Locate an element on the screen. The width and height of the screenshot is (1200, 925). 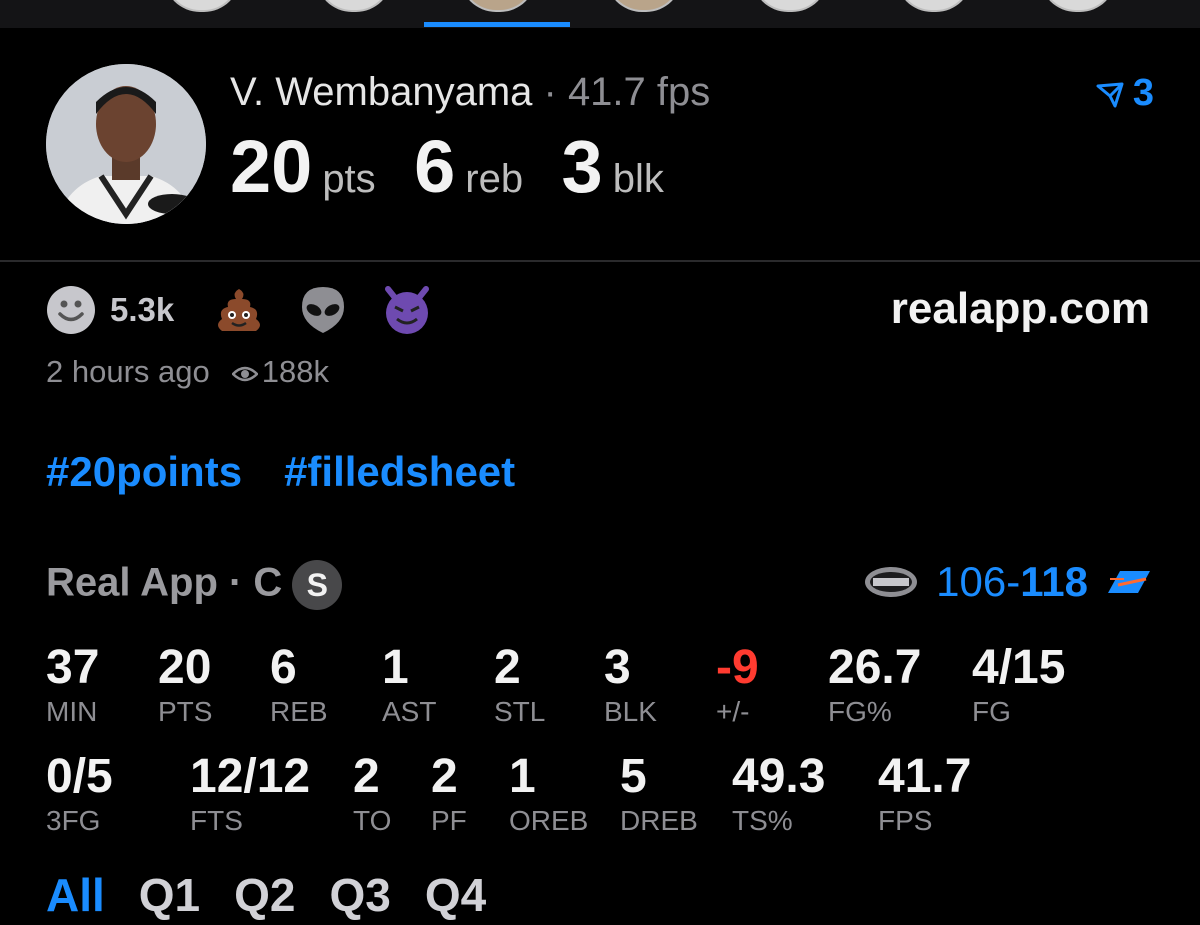
headline-stat-reb: 6 reb is located at coordinates (468, 167).